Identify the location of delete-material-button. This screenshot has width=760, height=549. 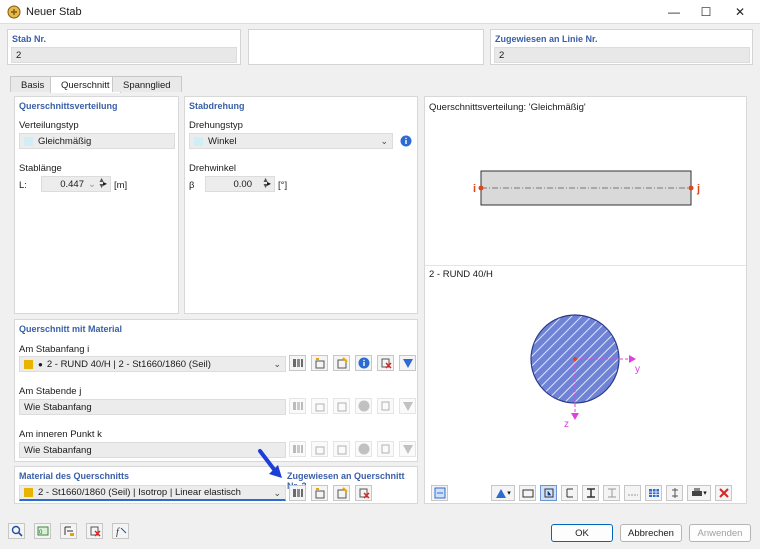
(363, 493).